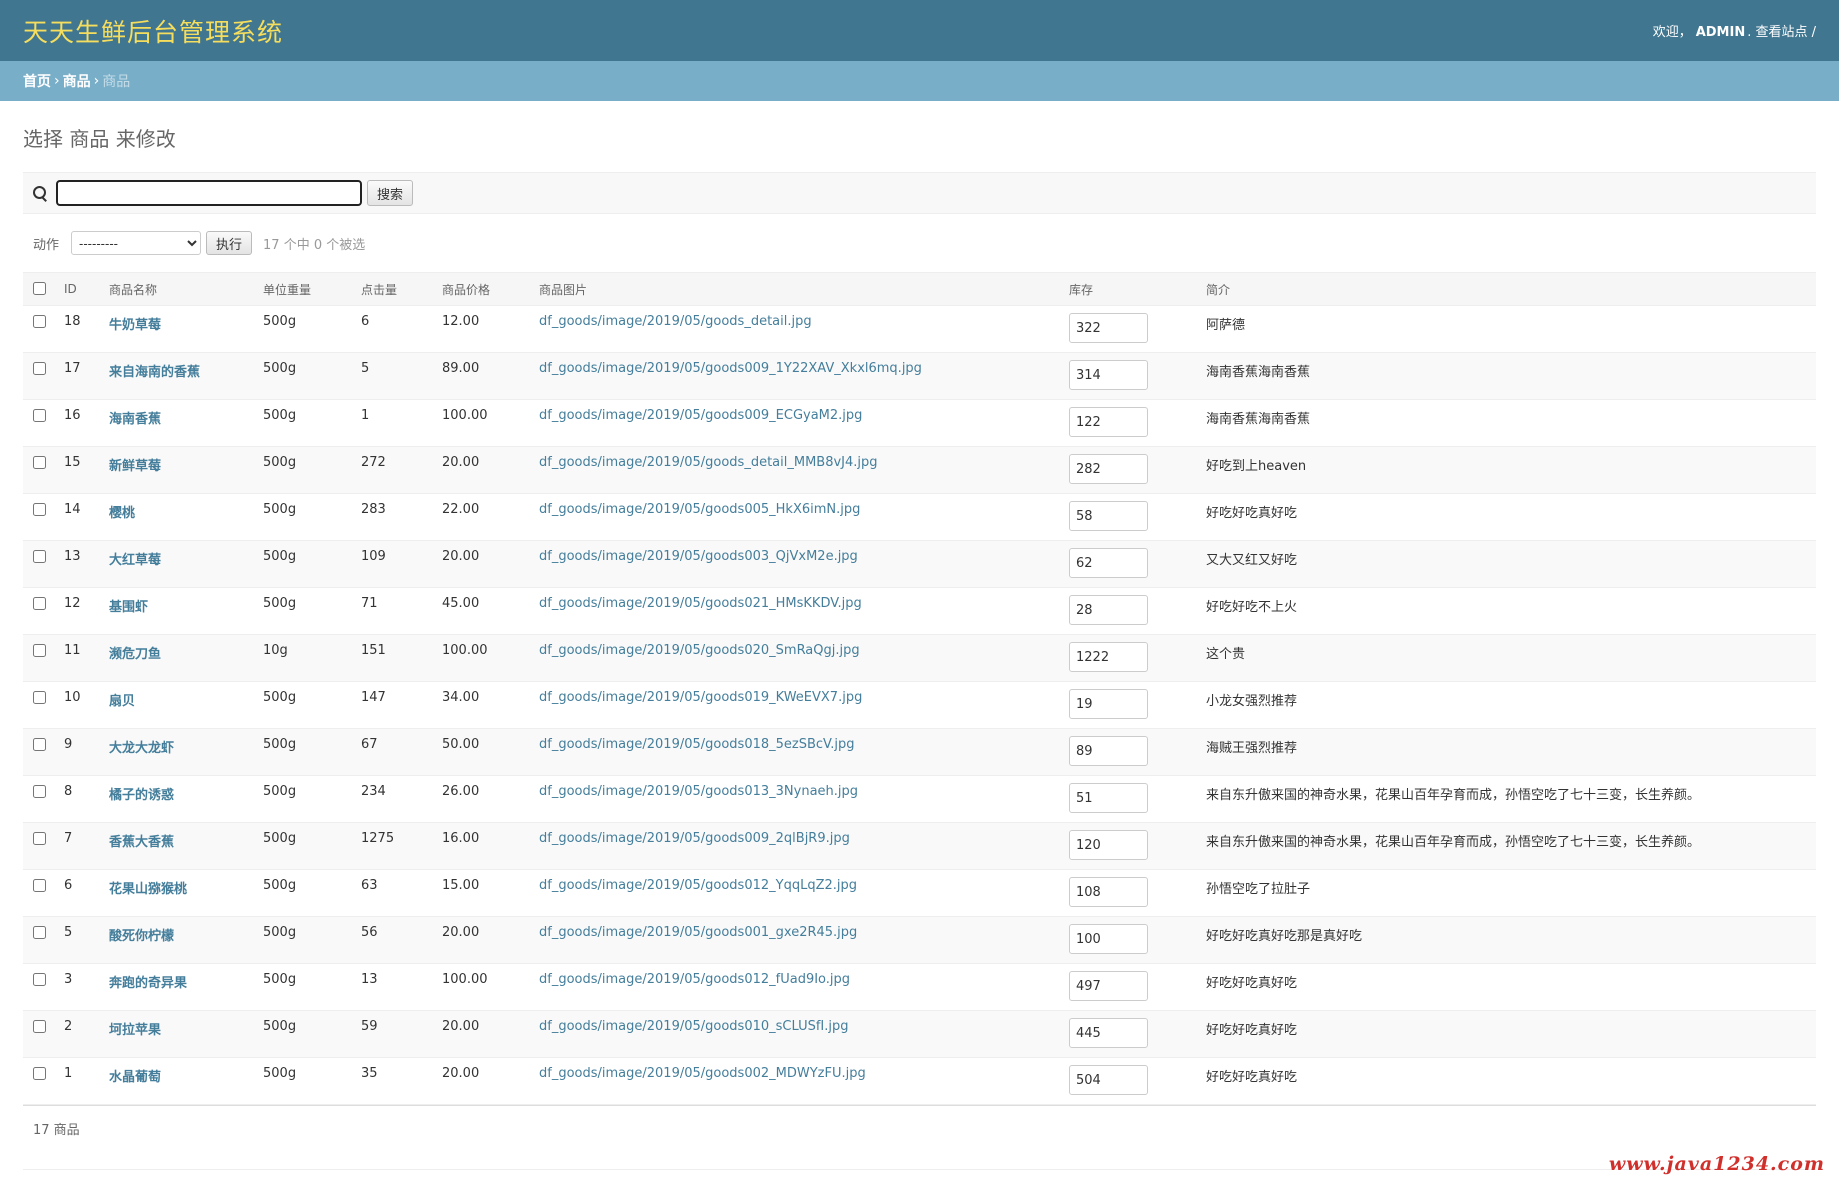  I want to click on page-title: 选择 商品 来修改, so click(99, 139).